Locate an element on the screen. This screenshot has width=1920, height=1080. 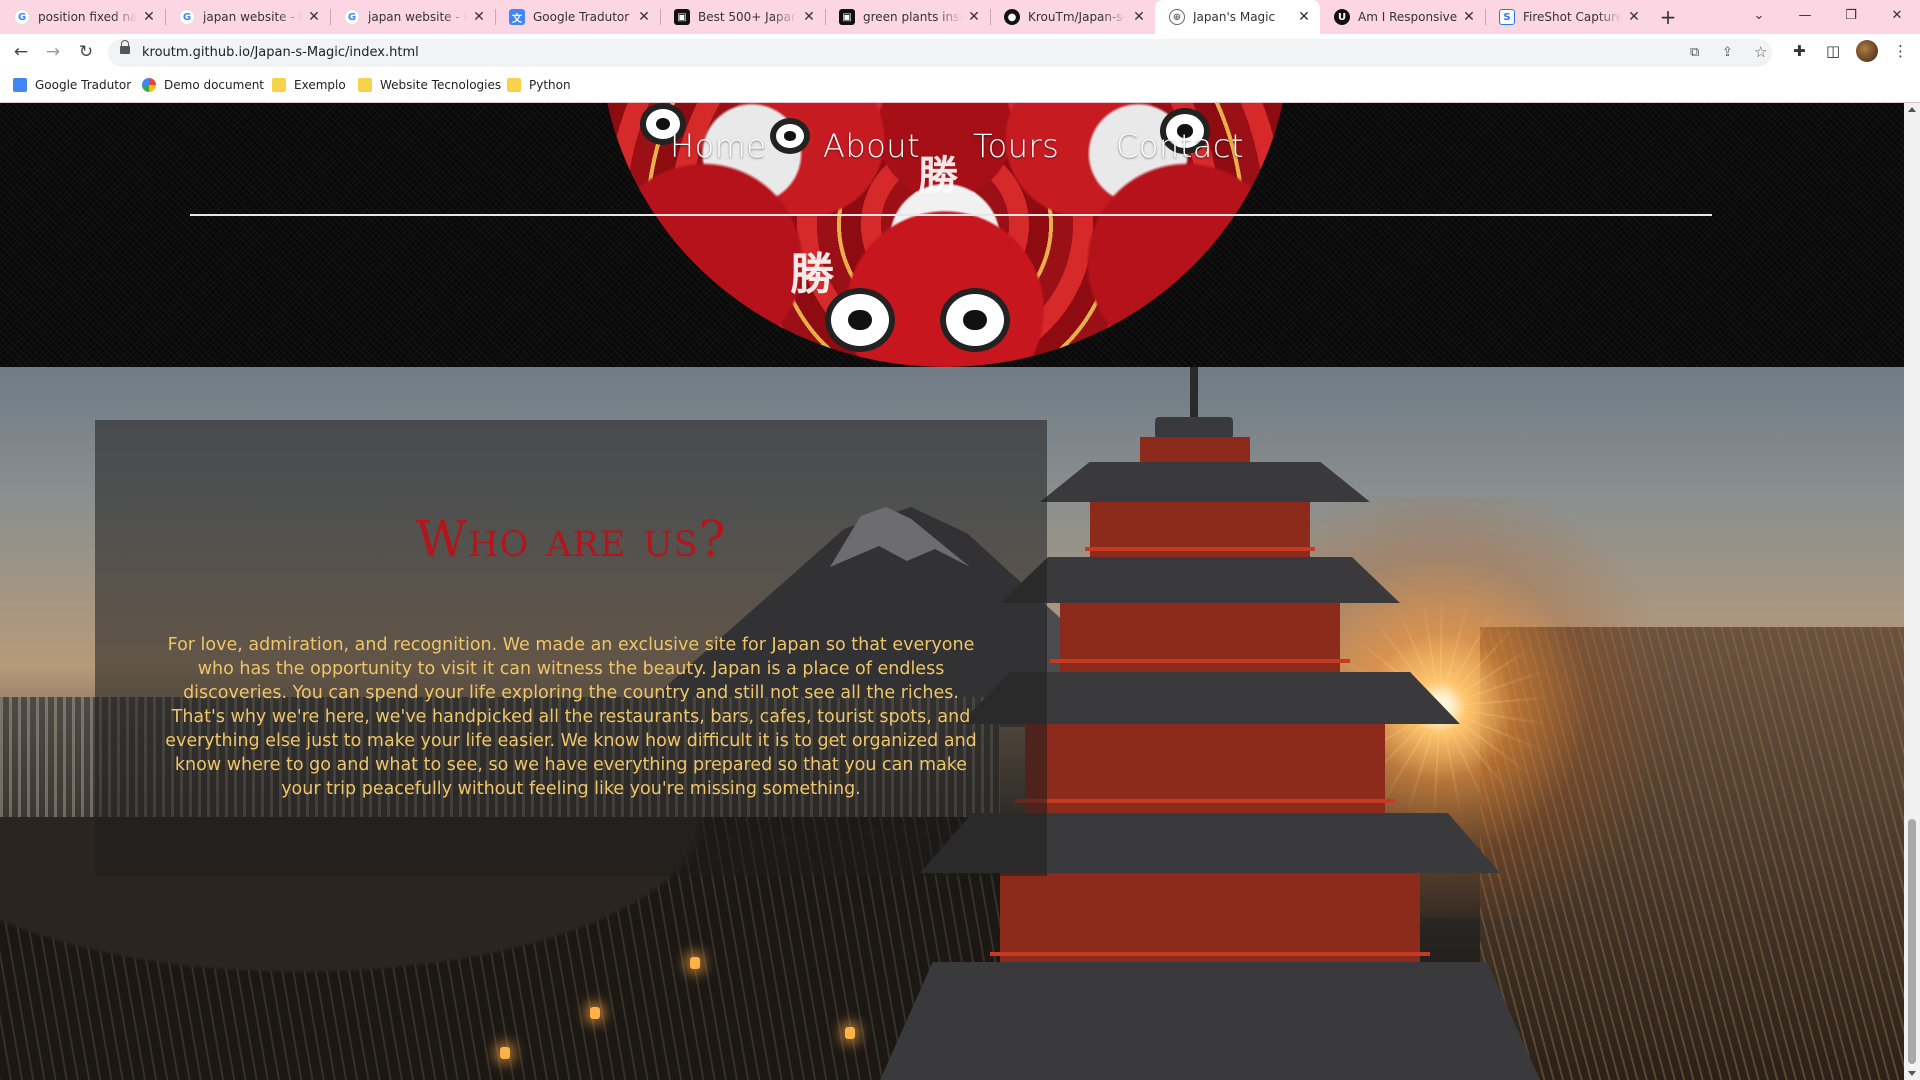
bookmark-demo-document: Demo document is located at coordinates (203, 85).